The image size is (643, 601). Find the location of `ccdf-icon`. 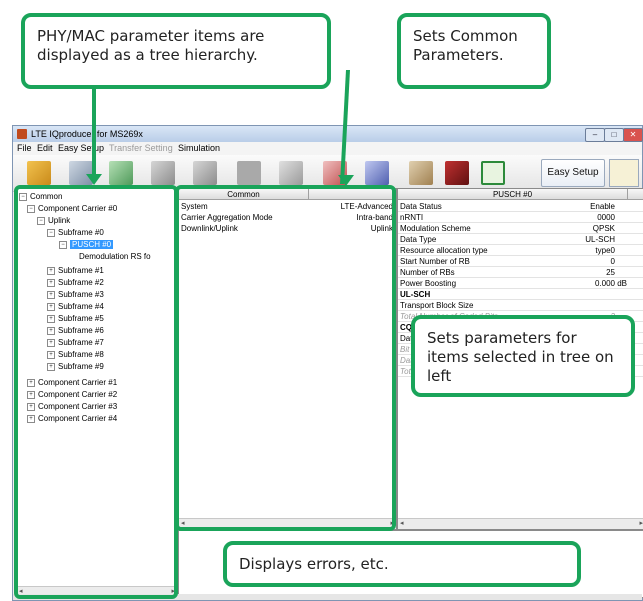

ccdf-icon is located at coordinates (377, 173).